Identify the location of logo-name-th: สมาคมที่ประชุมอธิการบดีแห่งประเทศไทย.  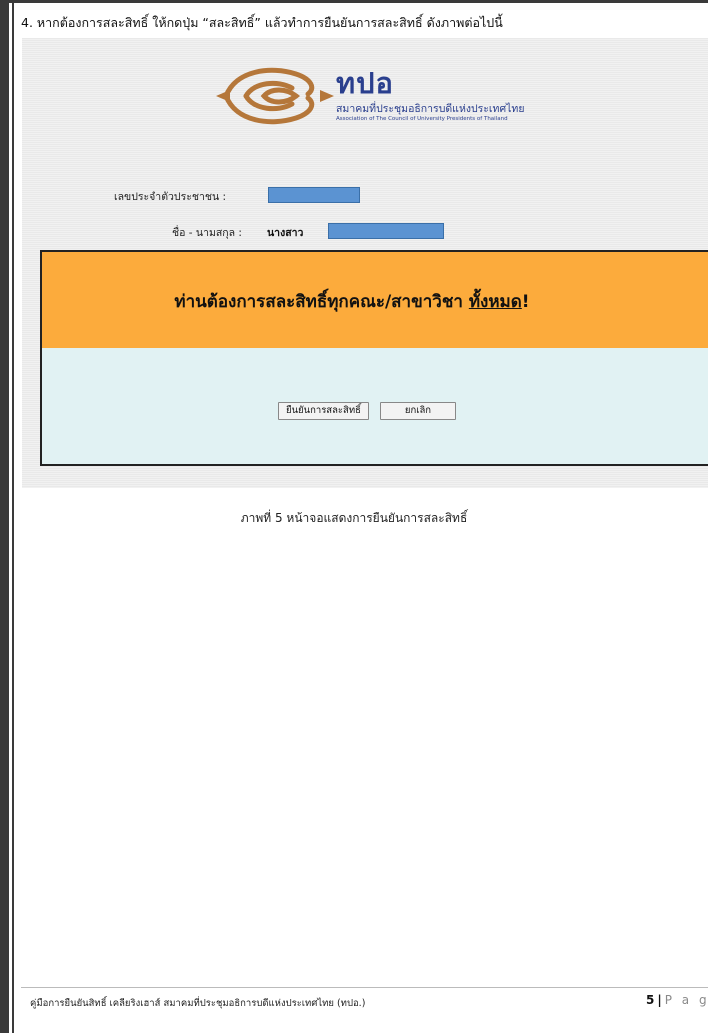
(430, 109).